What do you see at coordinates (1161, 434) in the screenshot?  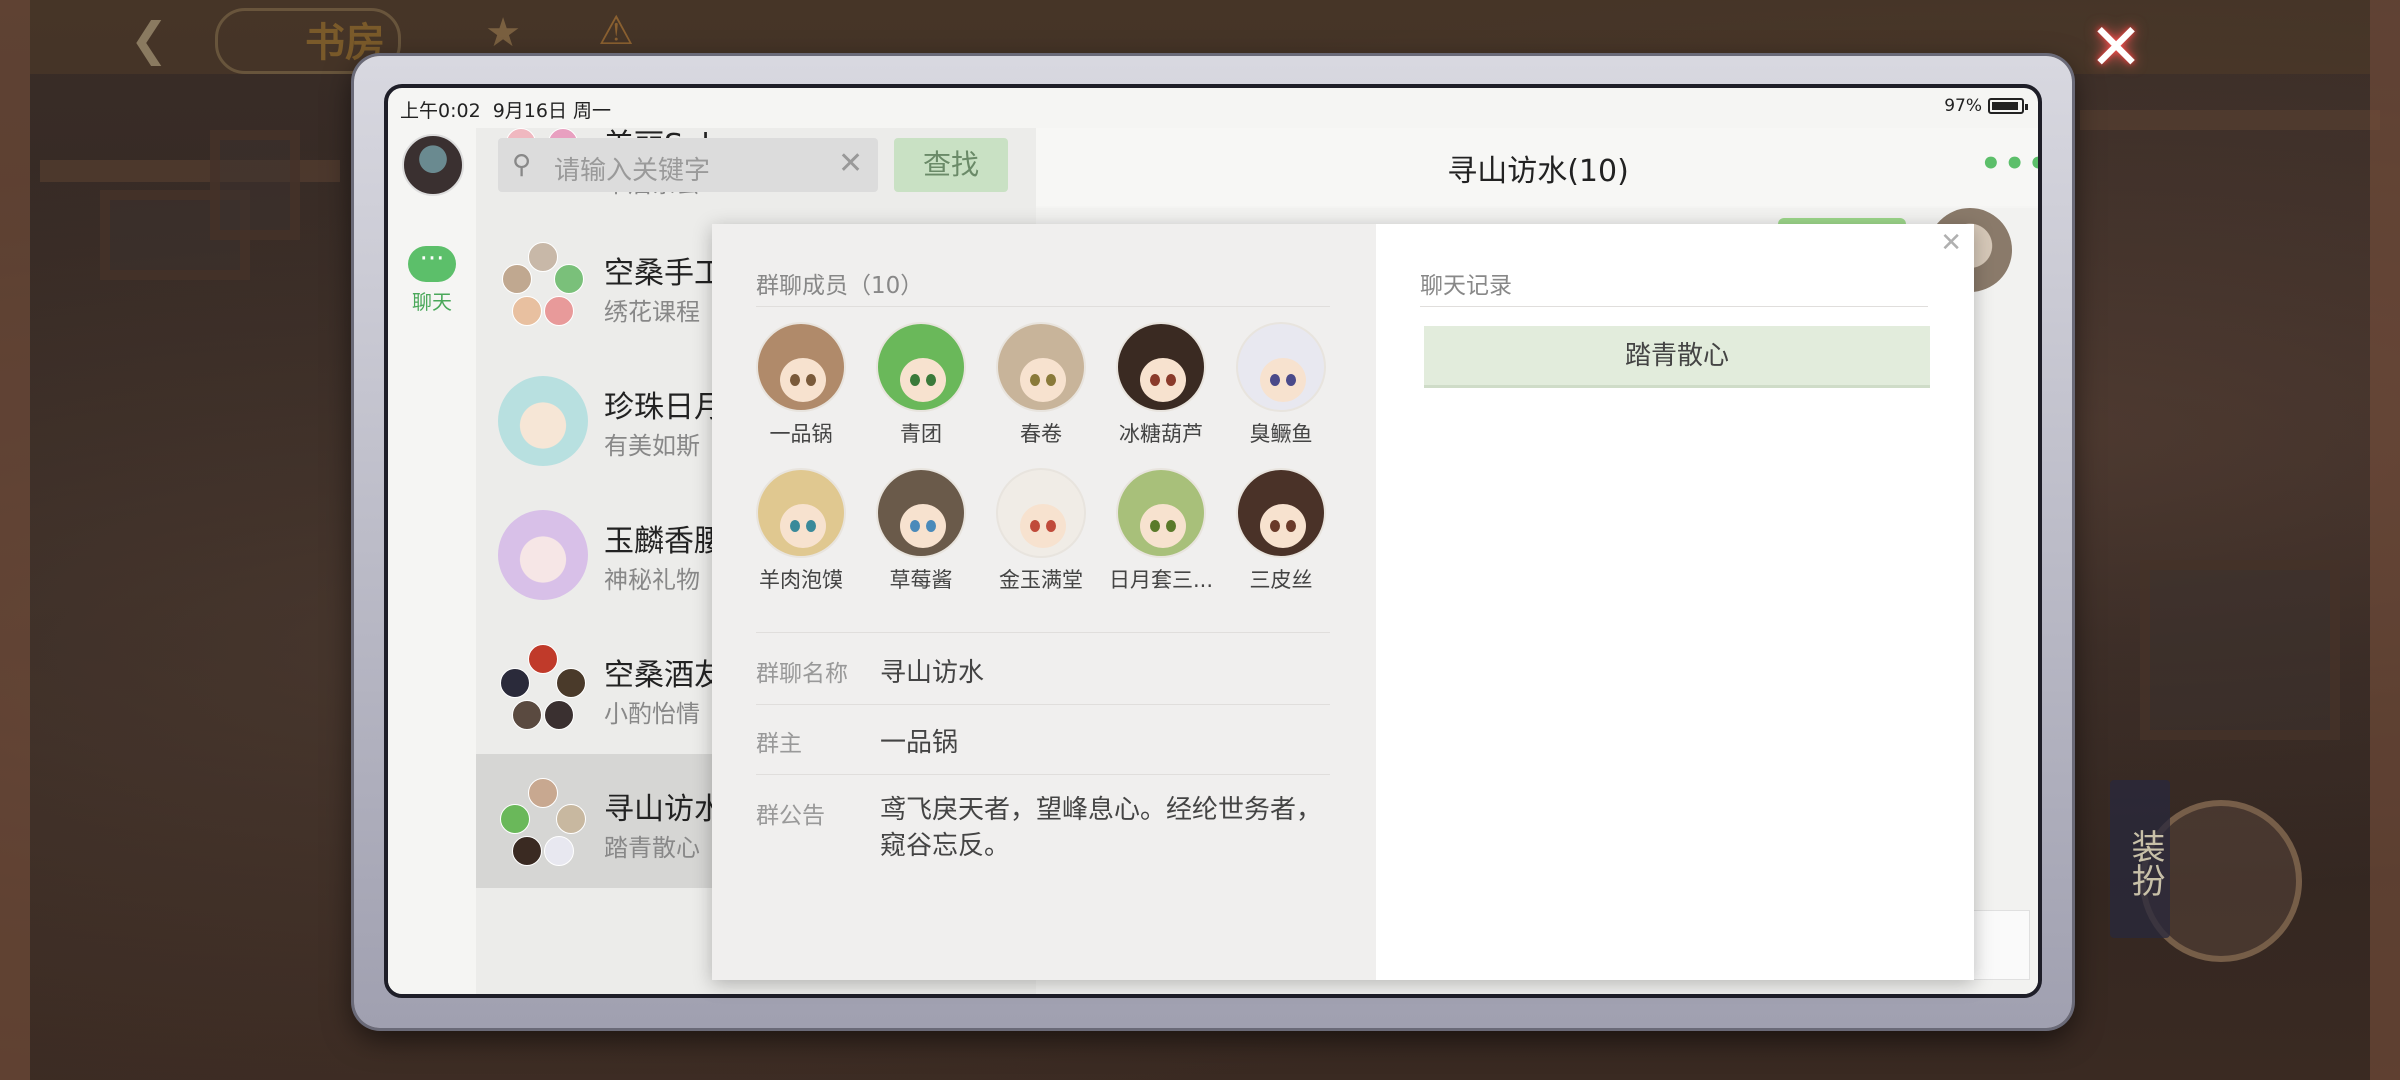 I see `member-name: 冰糖葫芦` at bounding box center [1161, 434].